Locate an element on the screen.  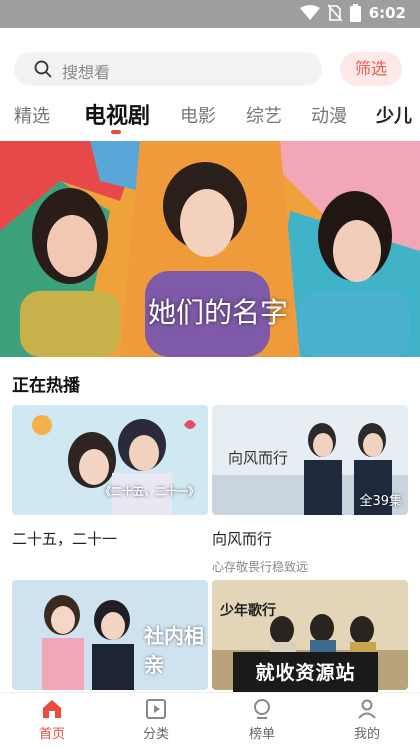
no-sim-icon is located at coordinates (334, 13).